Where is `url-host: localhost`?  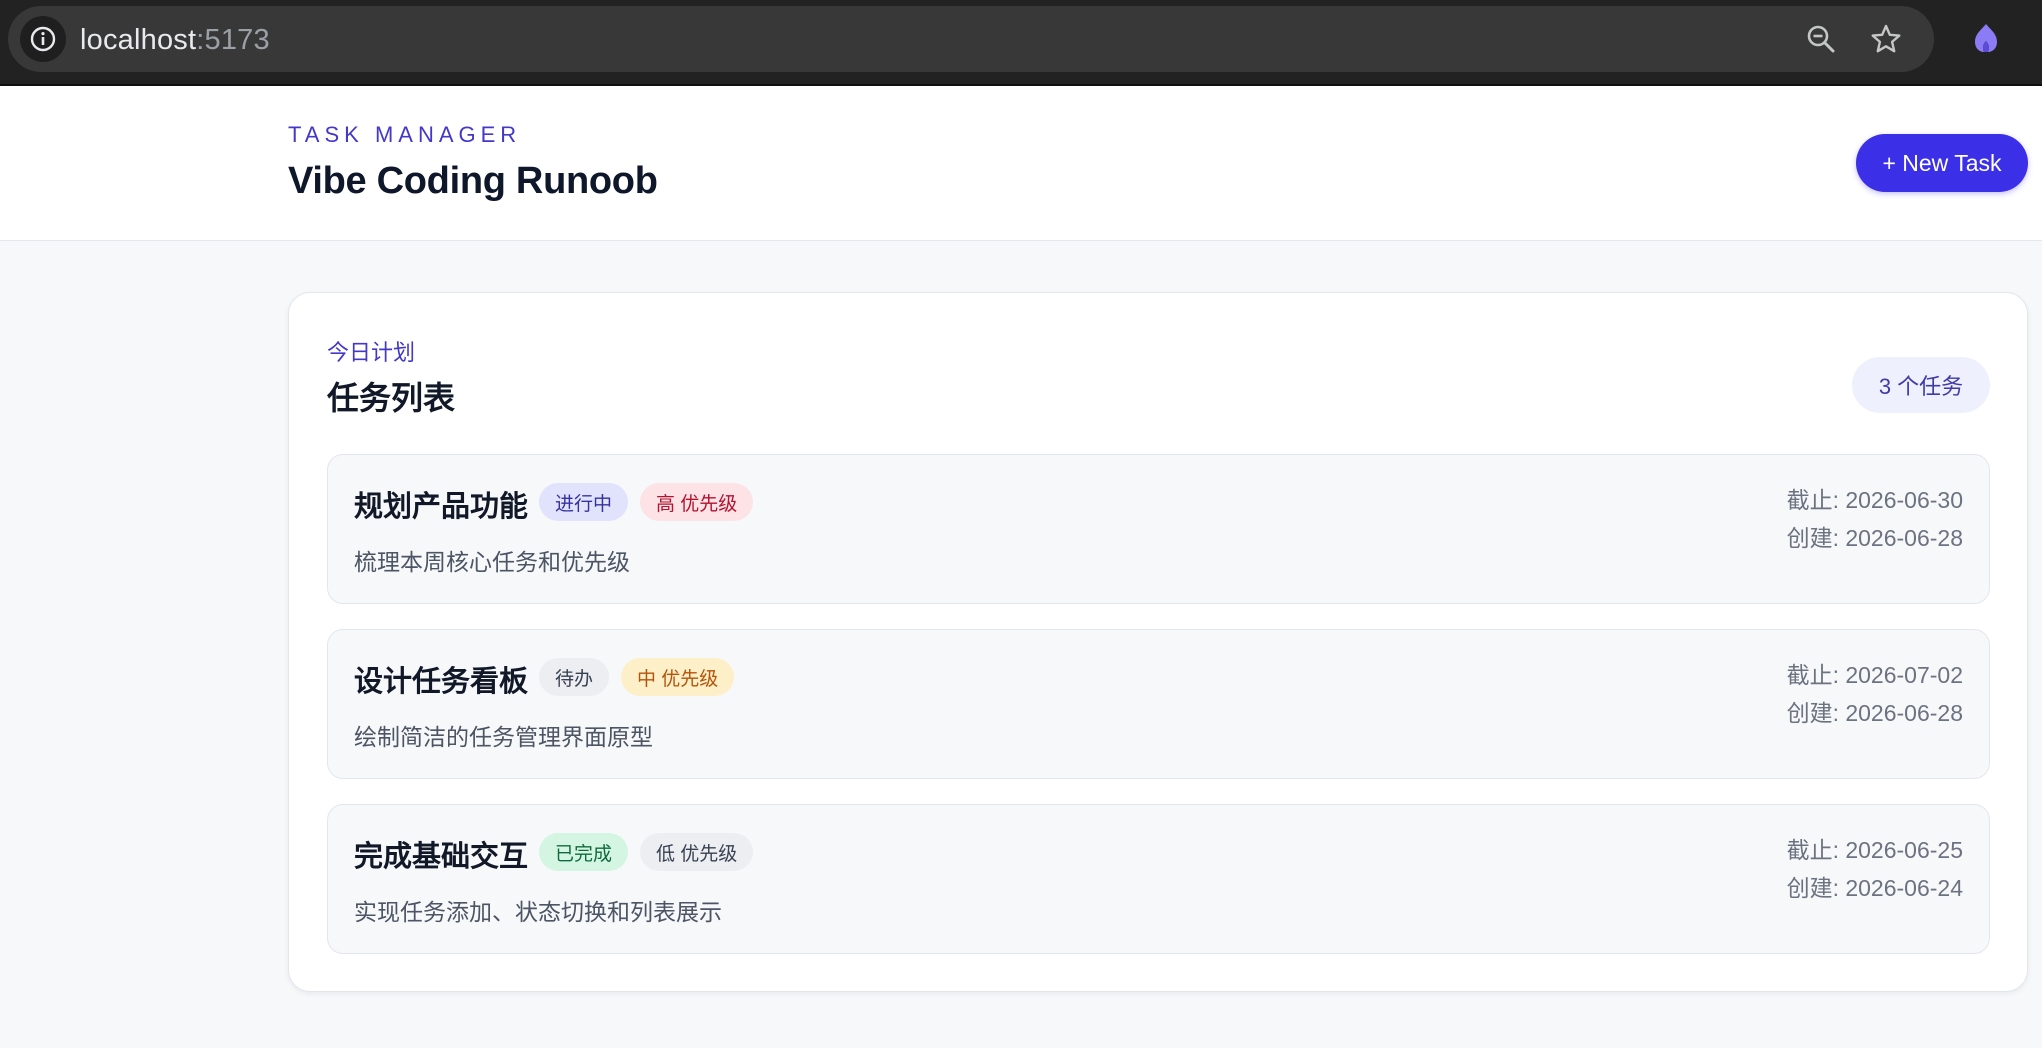
url-host: localhost is located at coordinates (138, 40).